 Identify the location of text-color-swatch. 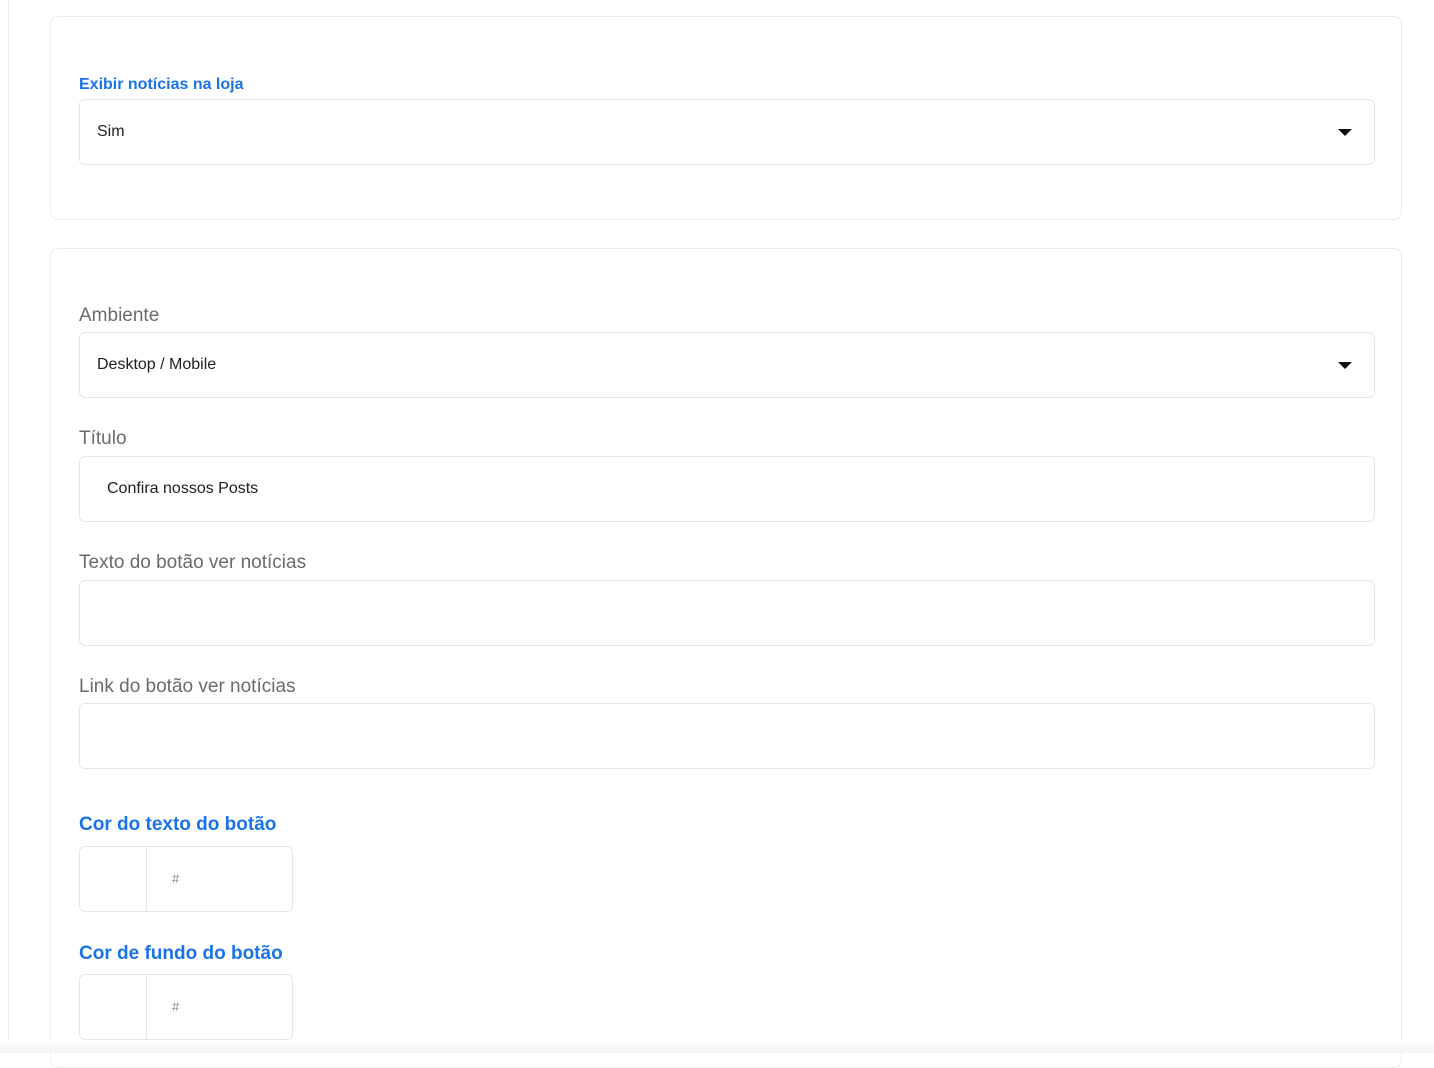
(113, 879).